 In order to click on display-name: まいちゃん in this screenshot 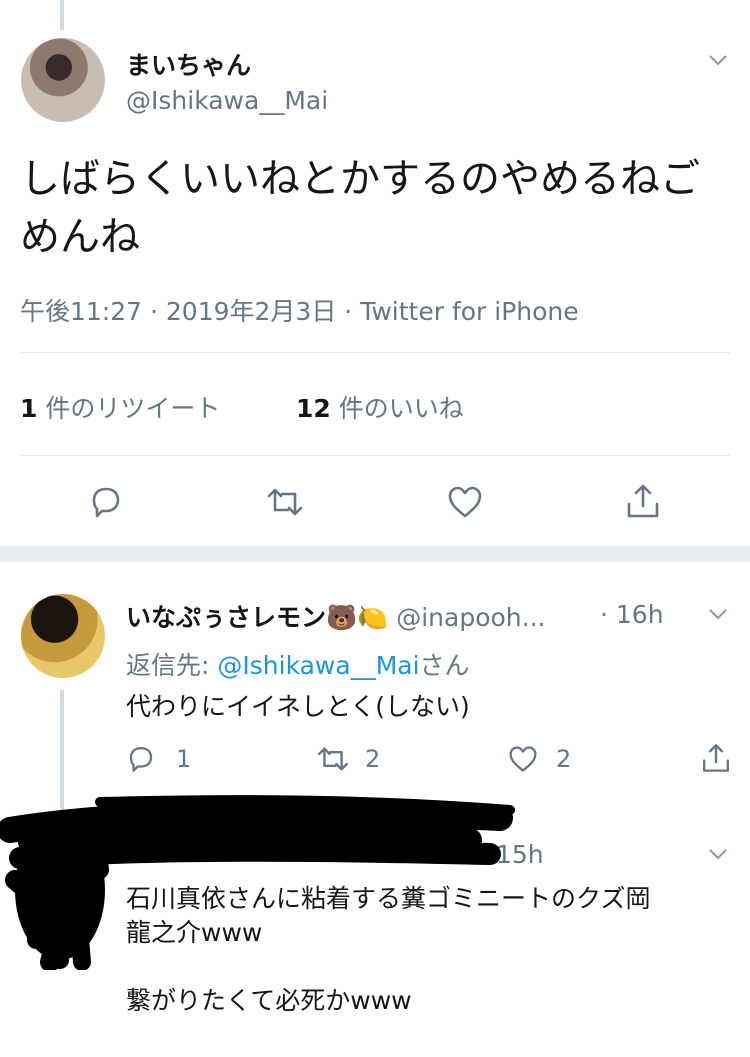, I will do `click(188, 64)`.